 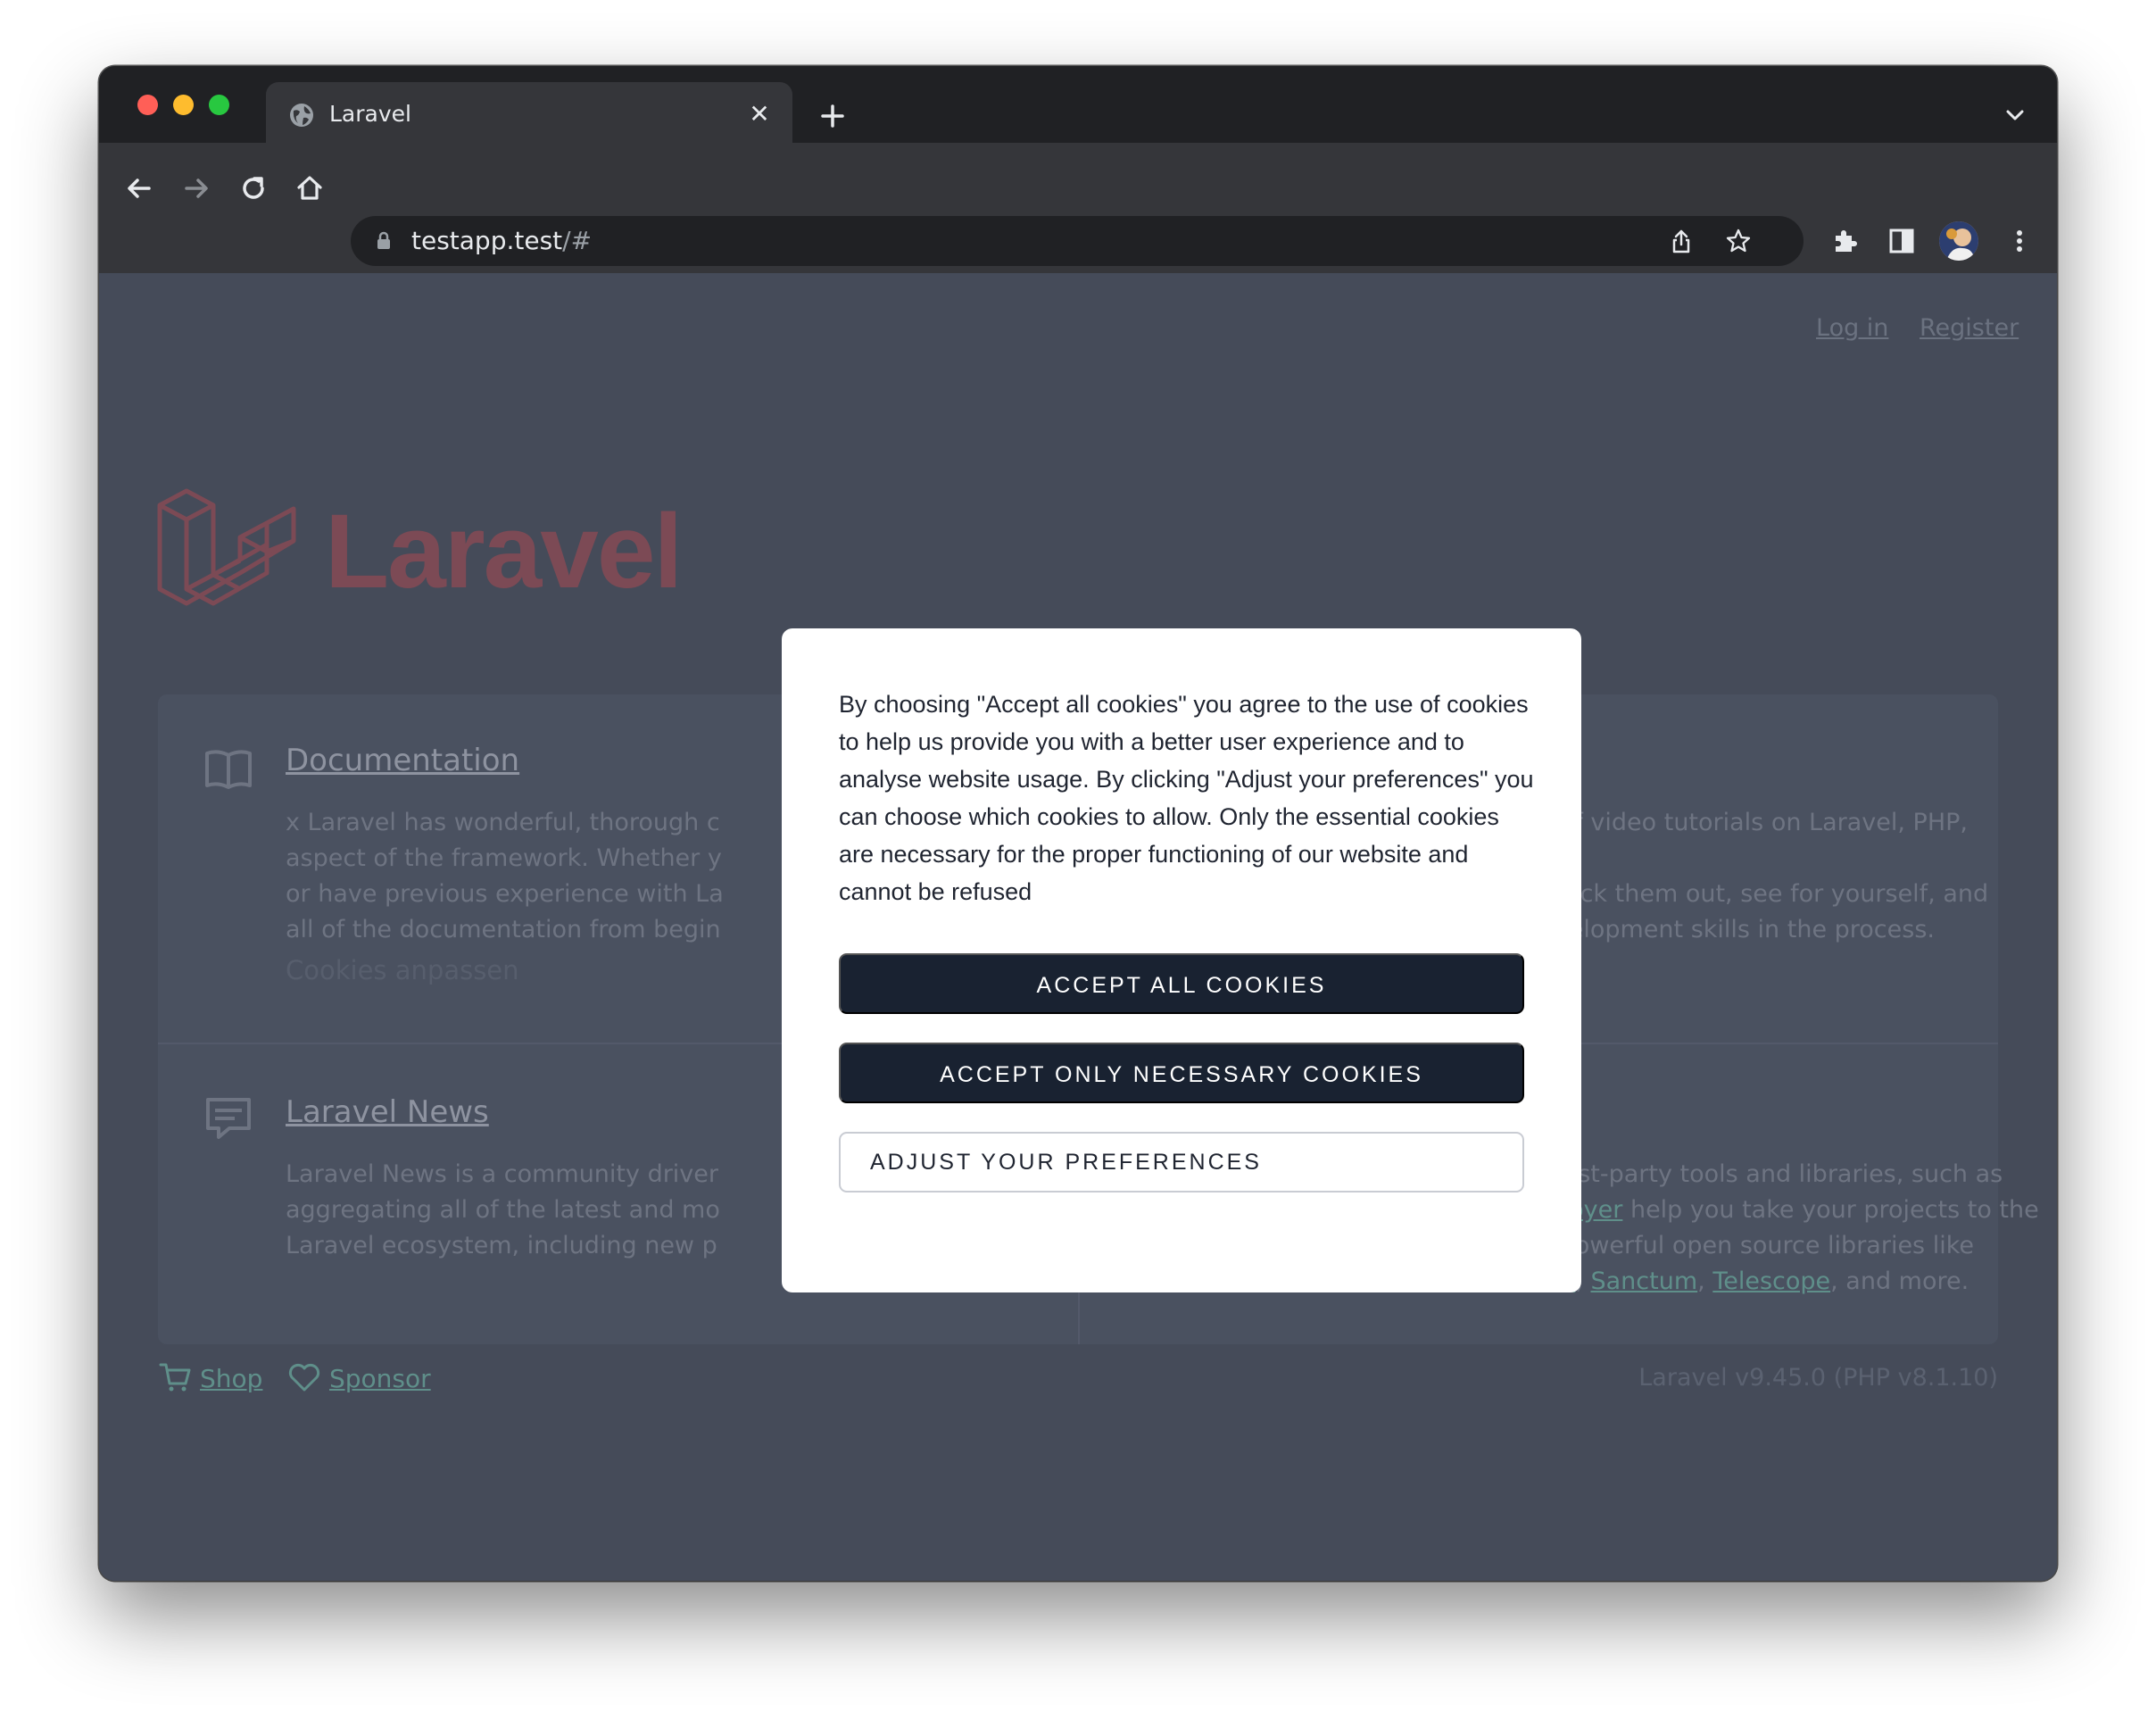 What do you see at coordinates (2015, 115) in the screenshot?
I see `chevron-down-icon` at bounding box center [2015, 115].